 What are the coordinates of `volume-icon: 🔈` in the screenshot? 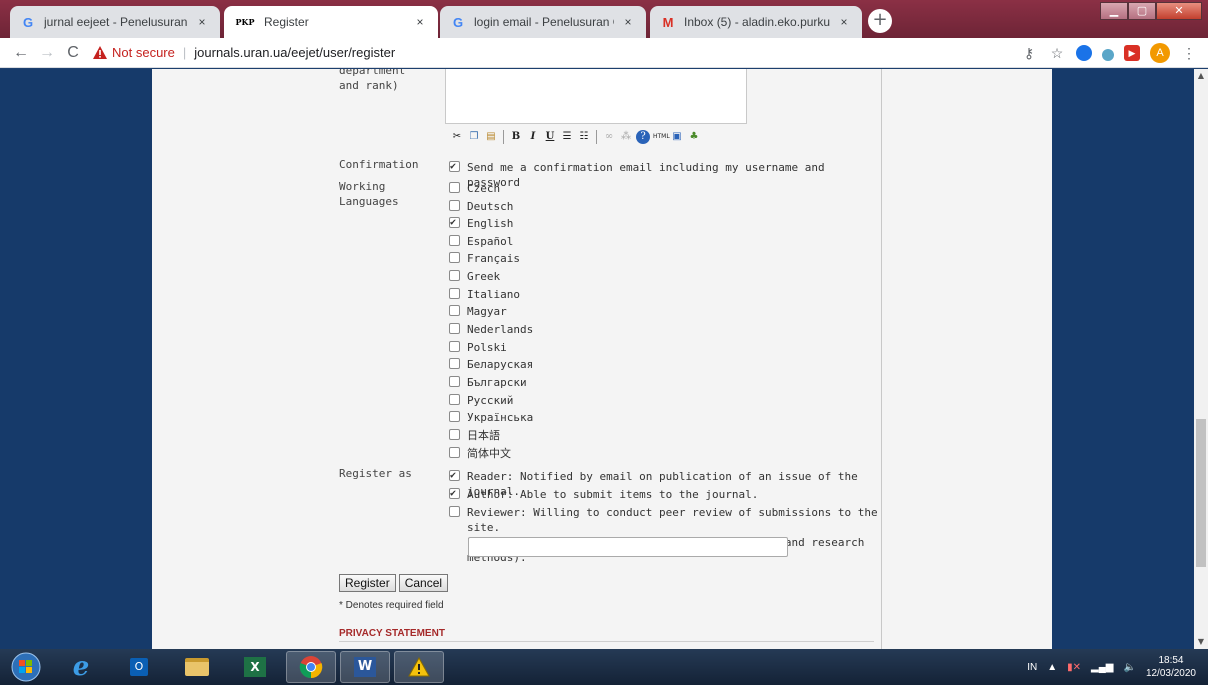 It's located at (1129, 667).